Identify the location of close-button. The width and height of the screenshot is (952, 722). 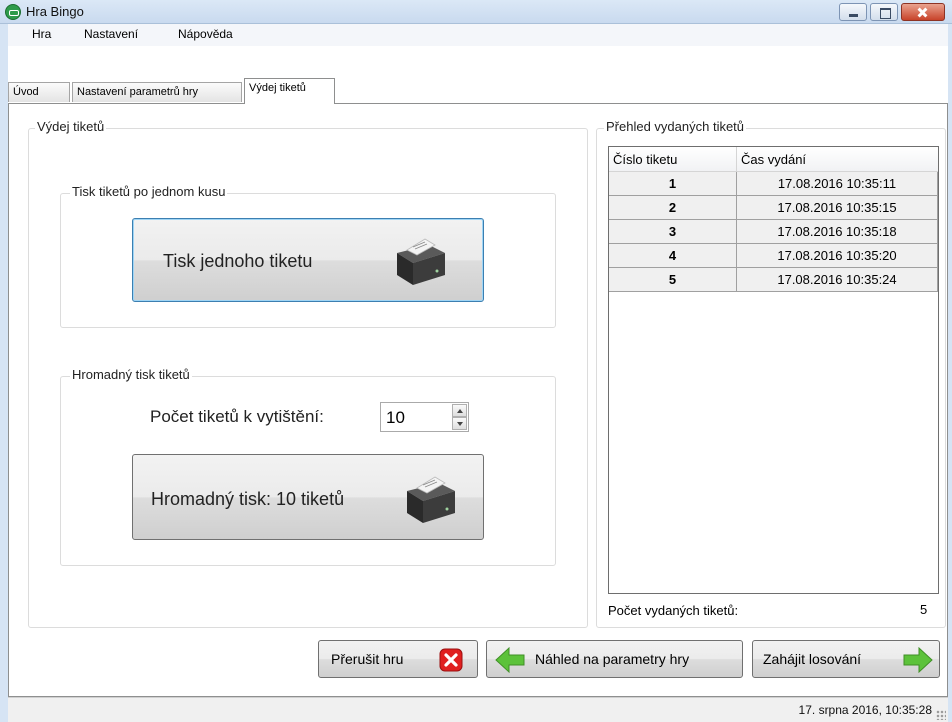
(923, 12).